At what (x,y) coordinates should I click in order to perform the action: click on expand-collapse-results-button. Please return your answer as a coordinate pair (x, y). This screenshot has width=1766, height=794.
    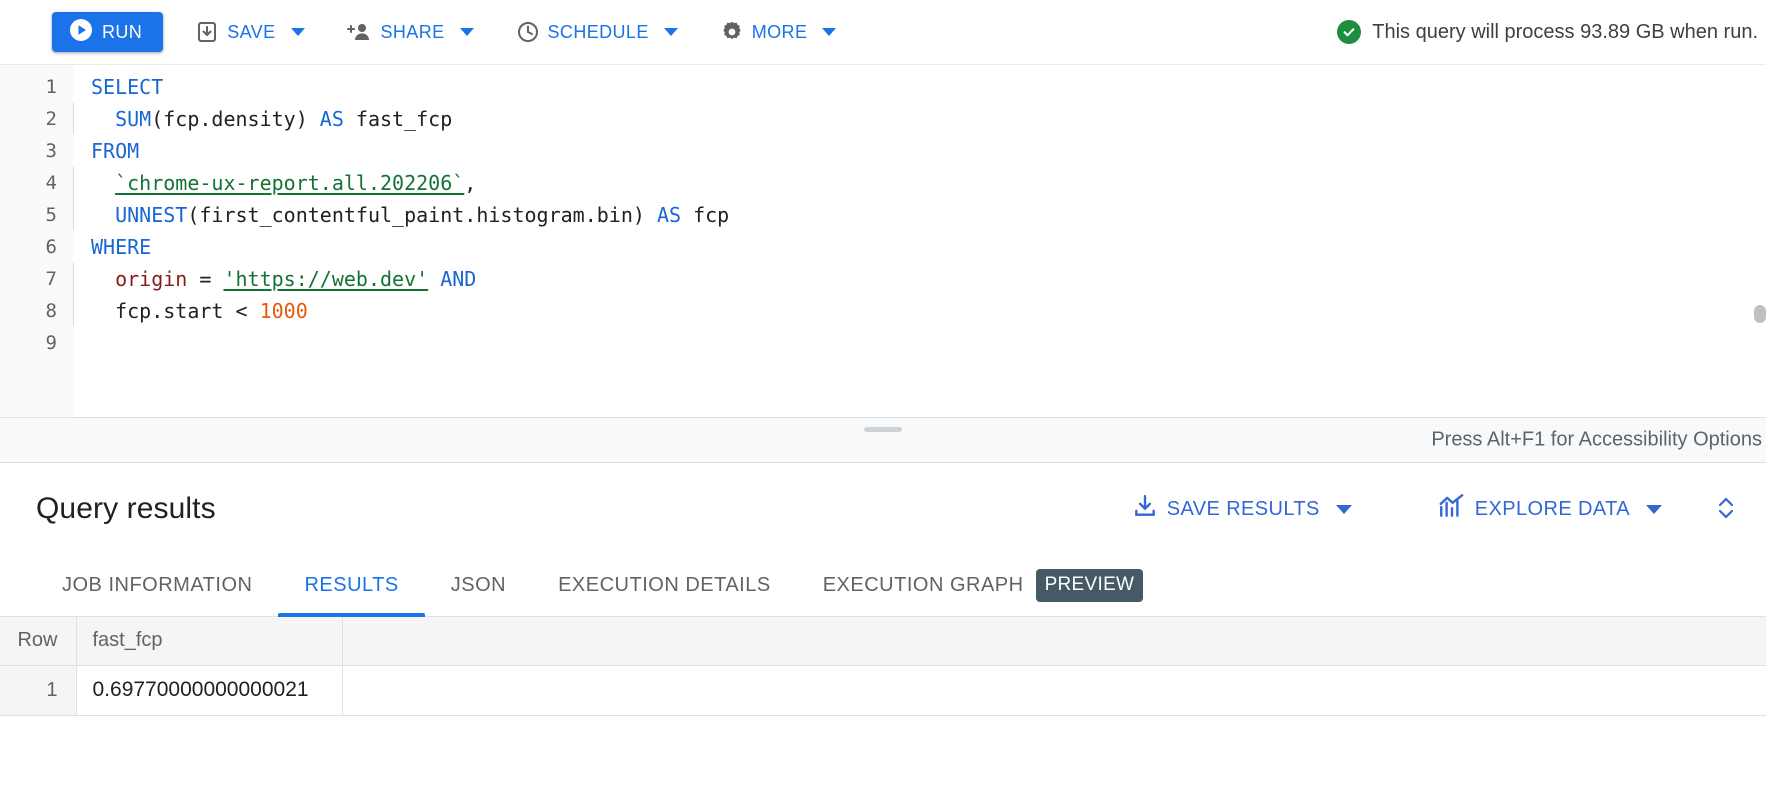
    Looking at the image, I should click on (1726, 509).